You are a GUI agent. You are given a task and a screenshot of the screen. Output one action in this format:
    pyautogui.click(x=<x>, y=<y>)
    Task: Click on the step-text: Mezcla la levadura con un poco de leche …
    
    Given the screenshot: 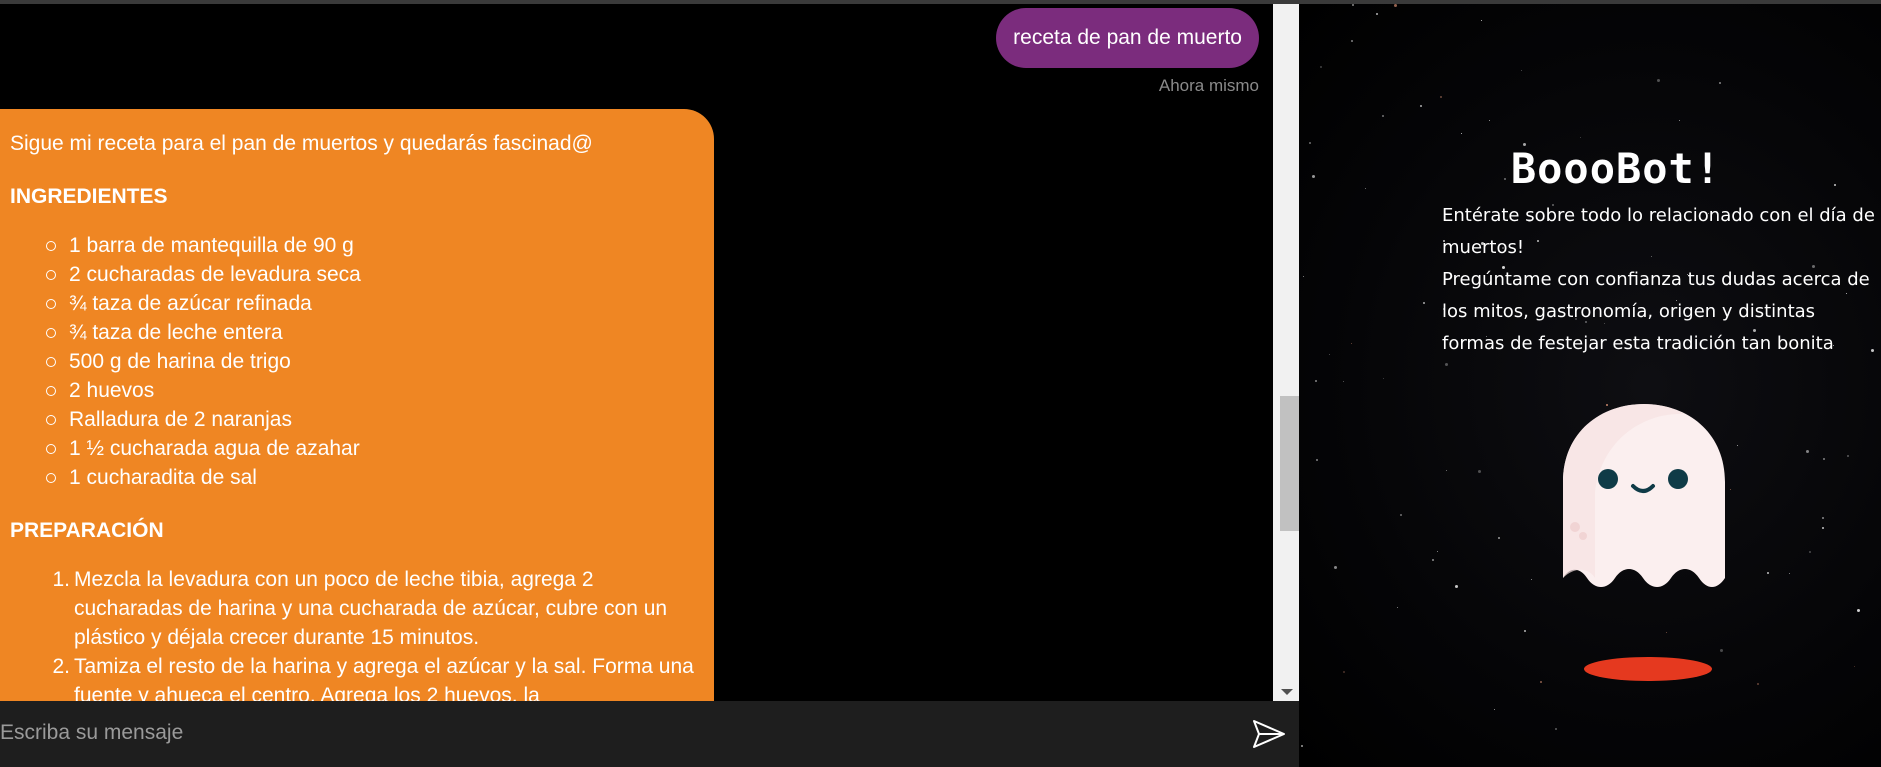 What is the action you would take?
    pyautogui.click(x=371, y=608)
    